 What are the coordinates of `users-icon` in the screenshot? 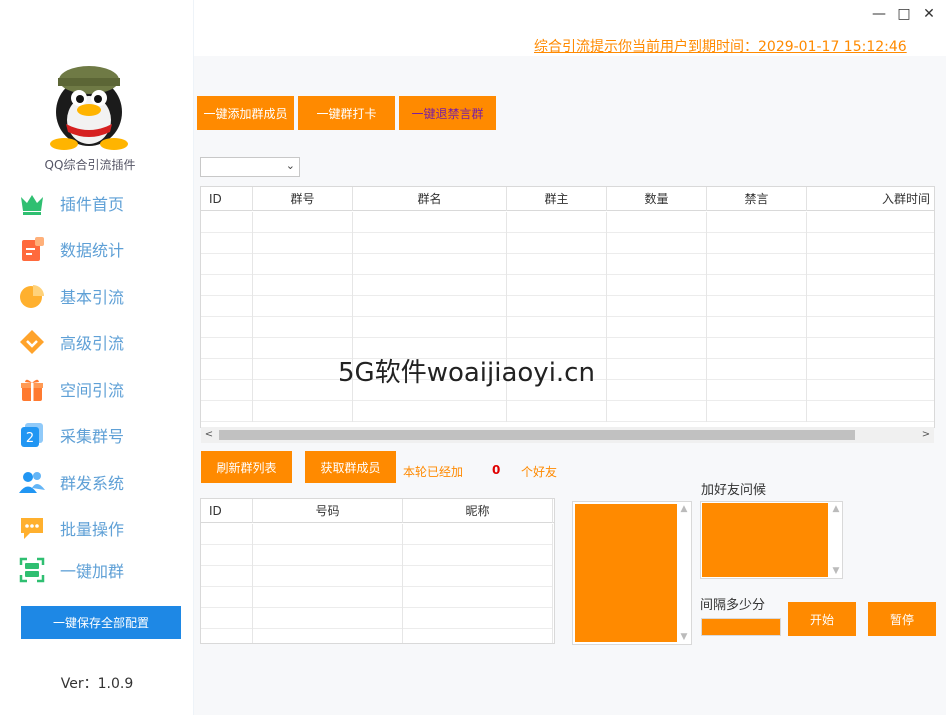 It's located at (32, 482).